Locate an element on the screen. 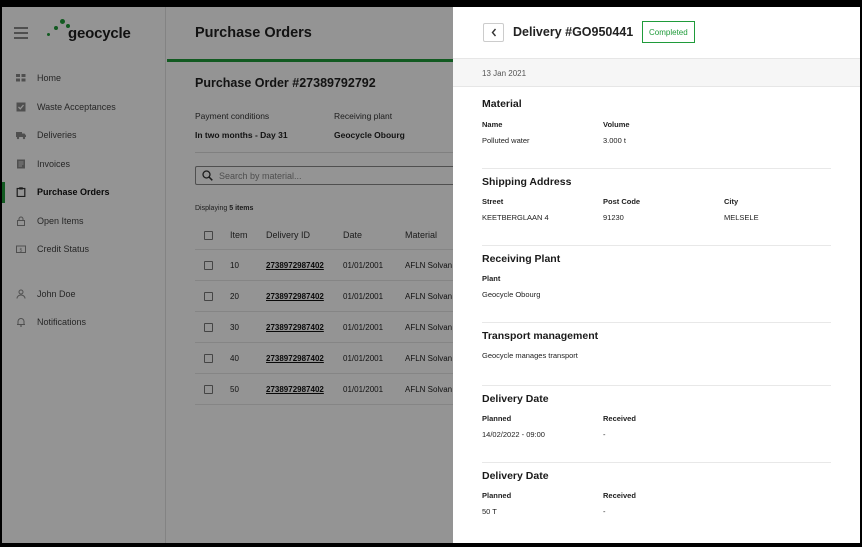  city-field: City MELSELE is located at coordinates (741, 209).